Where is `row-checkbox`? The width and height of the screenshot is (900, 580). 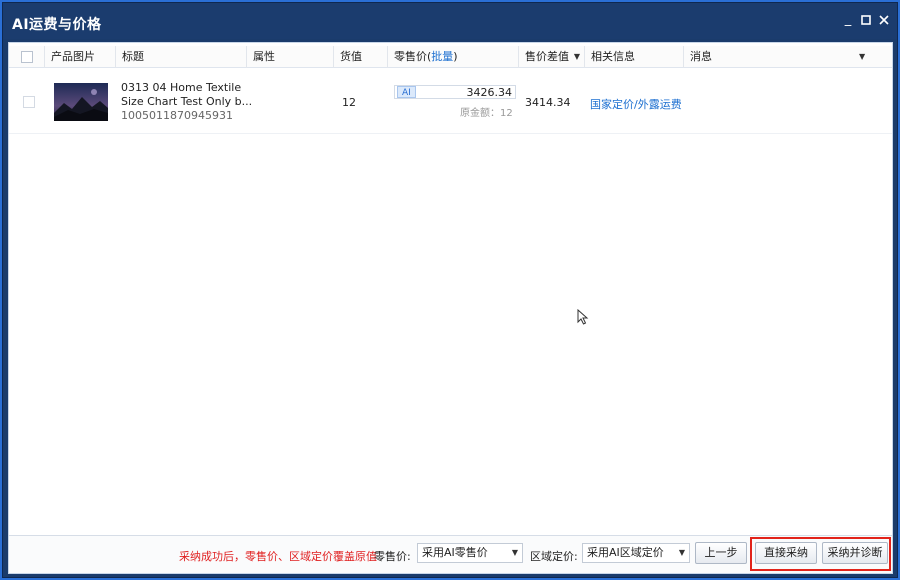 row-checkbox is located at coordinates (29, 102).